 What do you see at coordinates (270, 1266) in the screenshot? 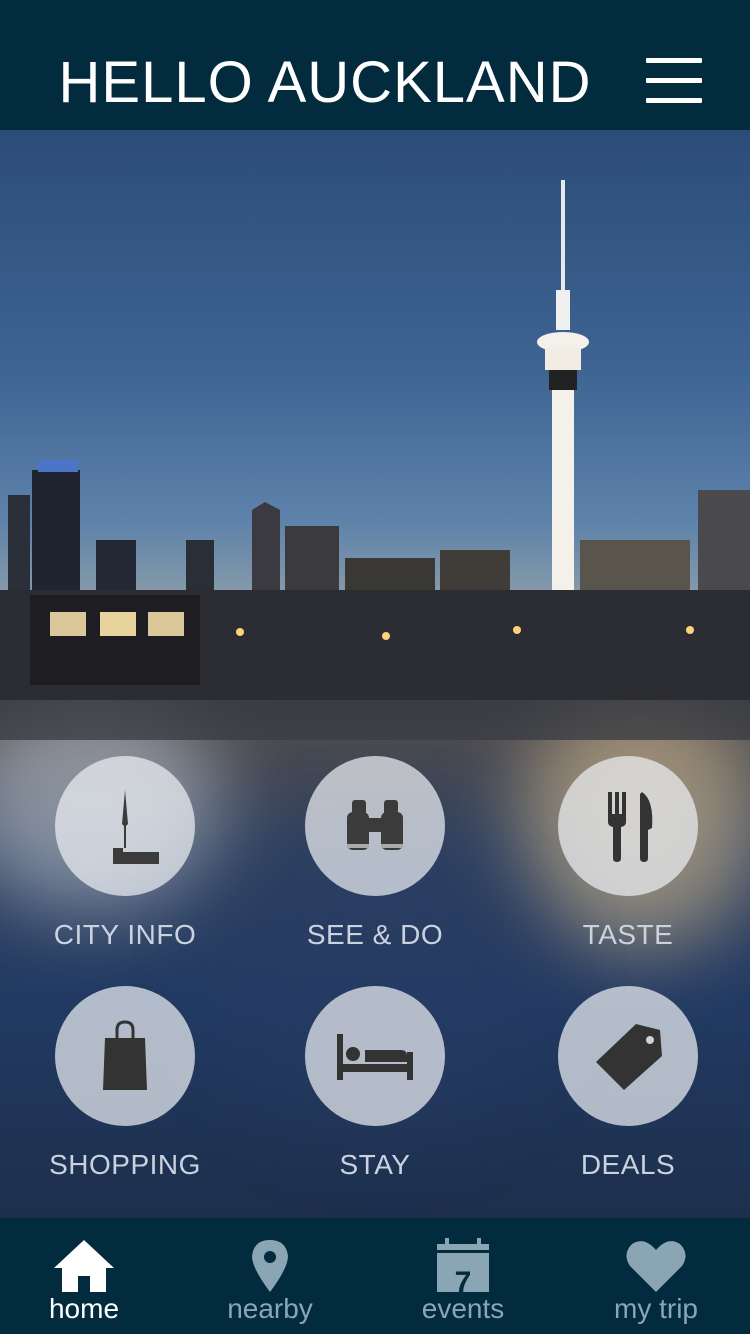
I see `map-pin-icon` at bounding box center [270, 1266].